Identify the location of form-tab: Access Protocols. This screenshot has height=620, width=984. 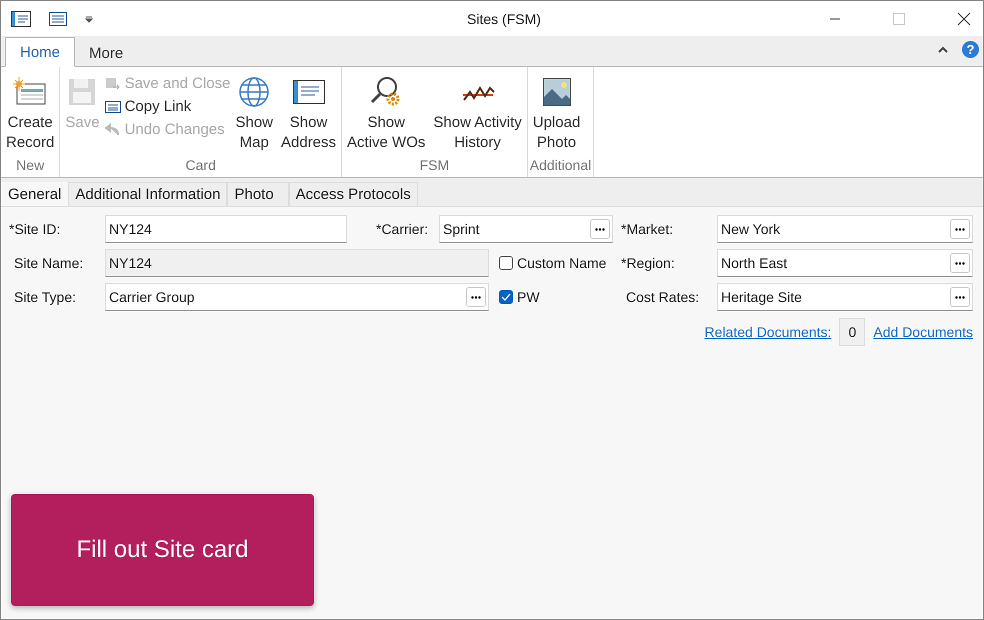
(353, 194).